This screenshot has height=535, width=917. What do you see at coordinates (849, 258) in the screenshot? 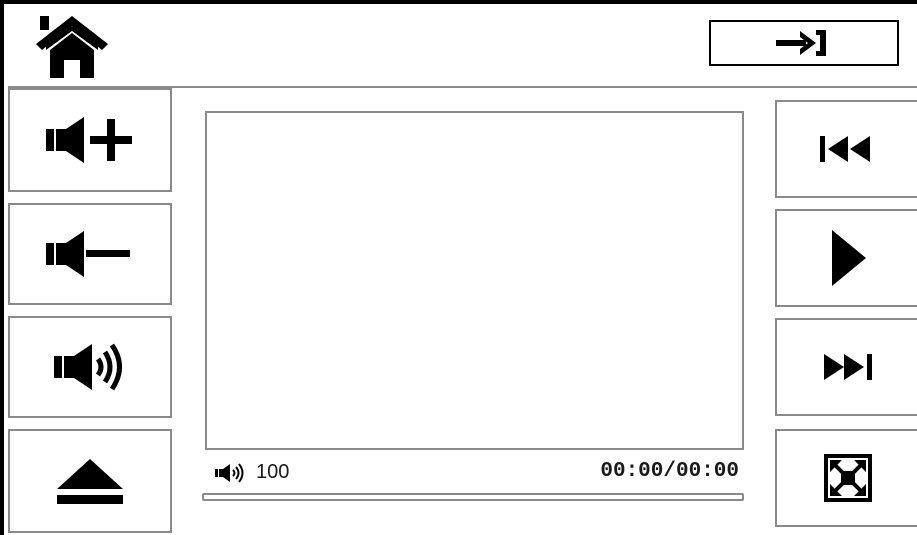
I see `play-icon` at bounding box center [849, 258].